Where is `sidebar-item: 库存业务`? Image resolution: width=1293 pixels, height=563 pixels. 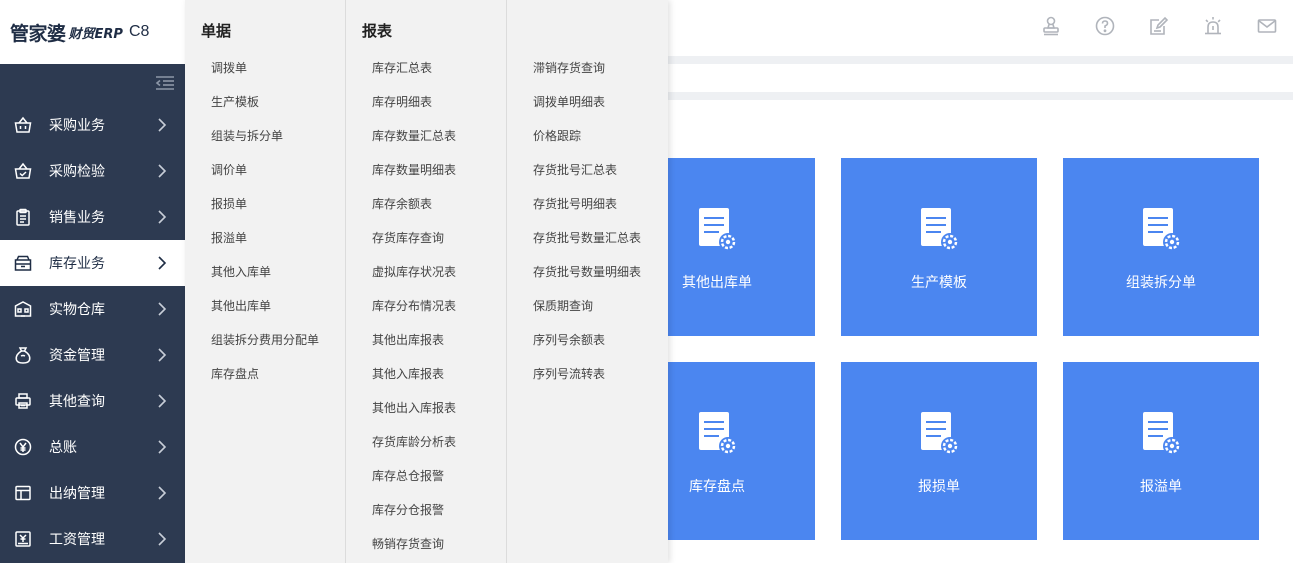
sidebar-item: 库存业务 is located at coordinates (92, 263).